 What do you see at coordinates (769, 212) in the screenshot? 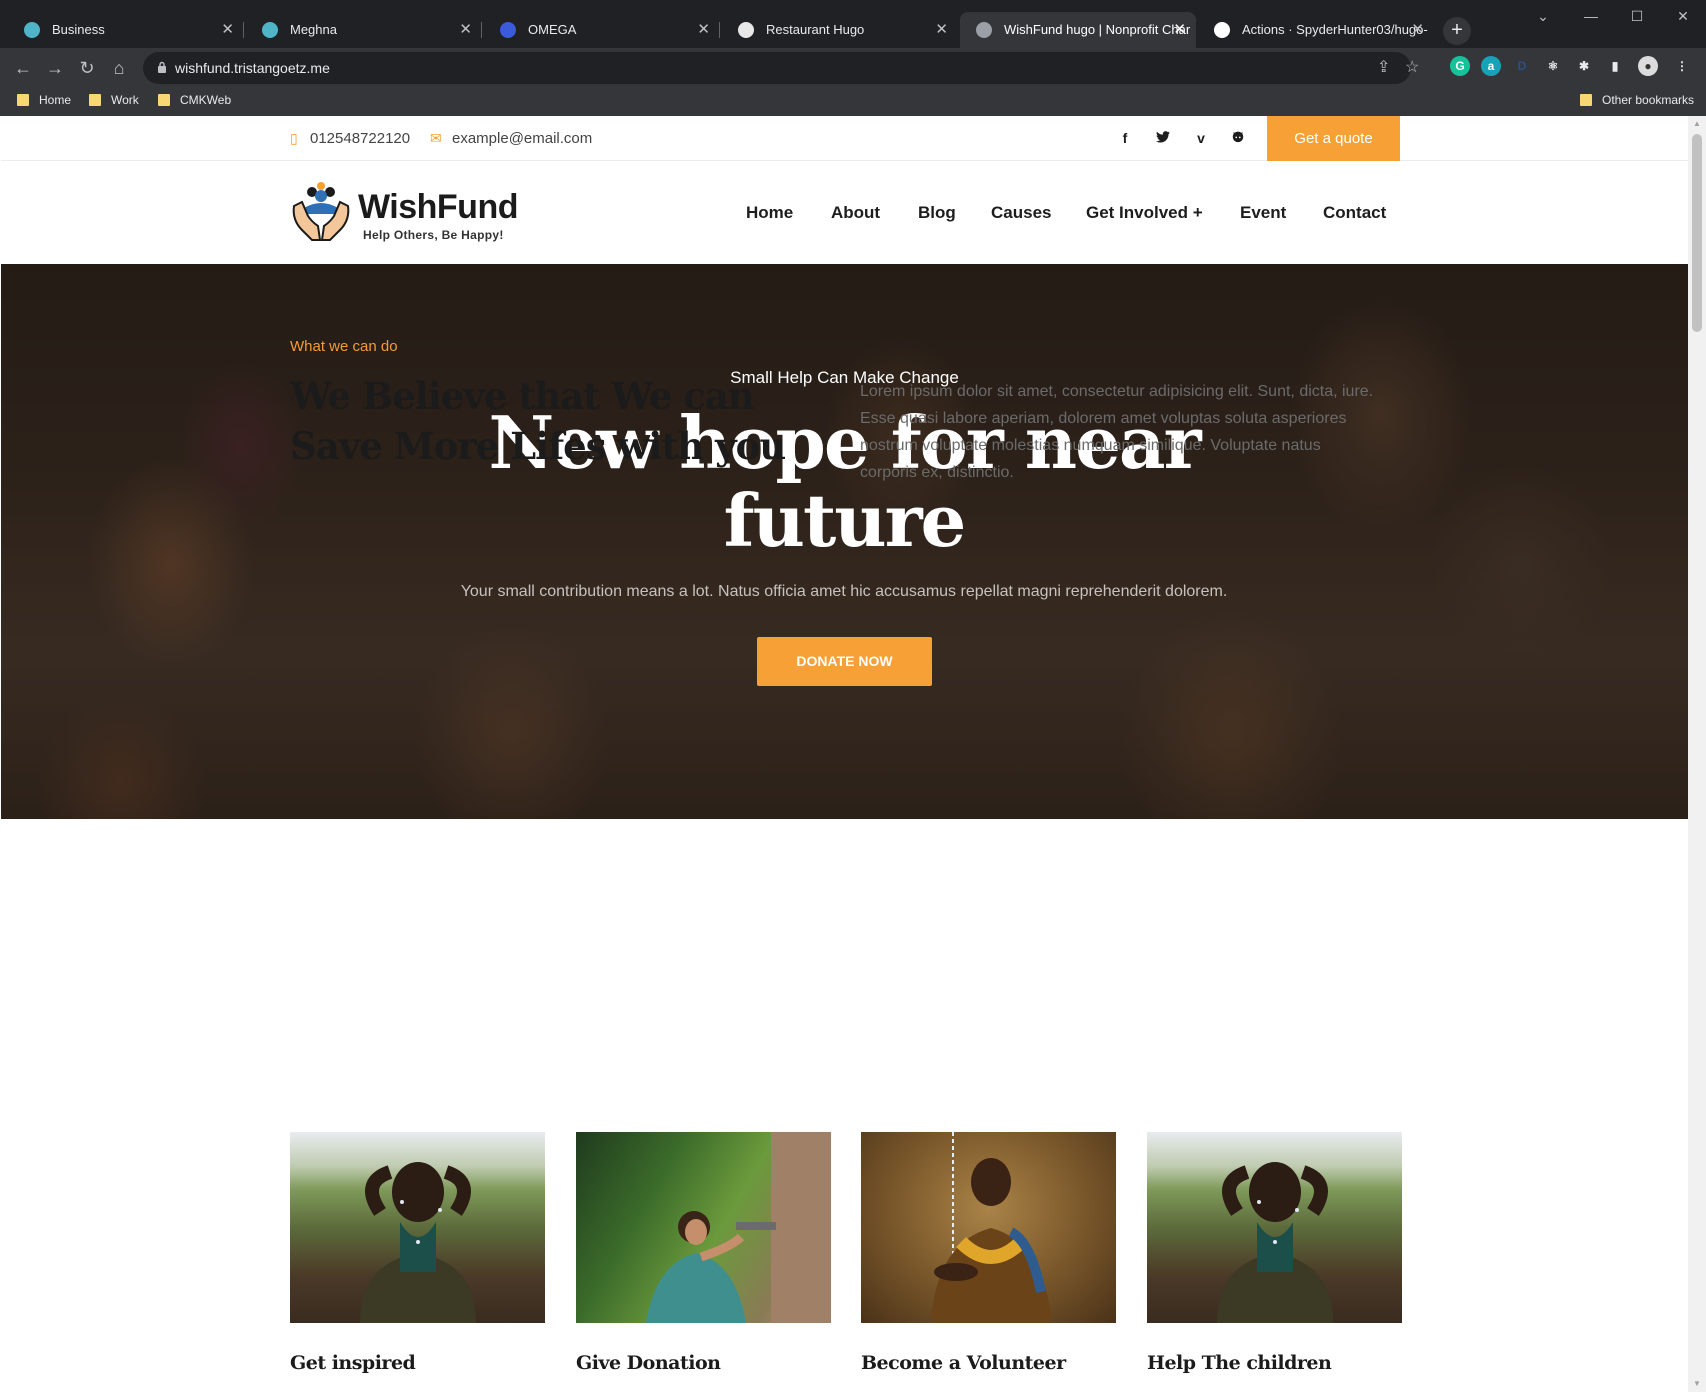
I see `nav-home: Home` at bounding box center [769, 212].